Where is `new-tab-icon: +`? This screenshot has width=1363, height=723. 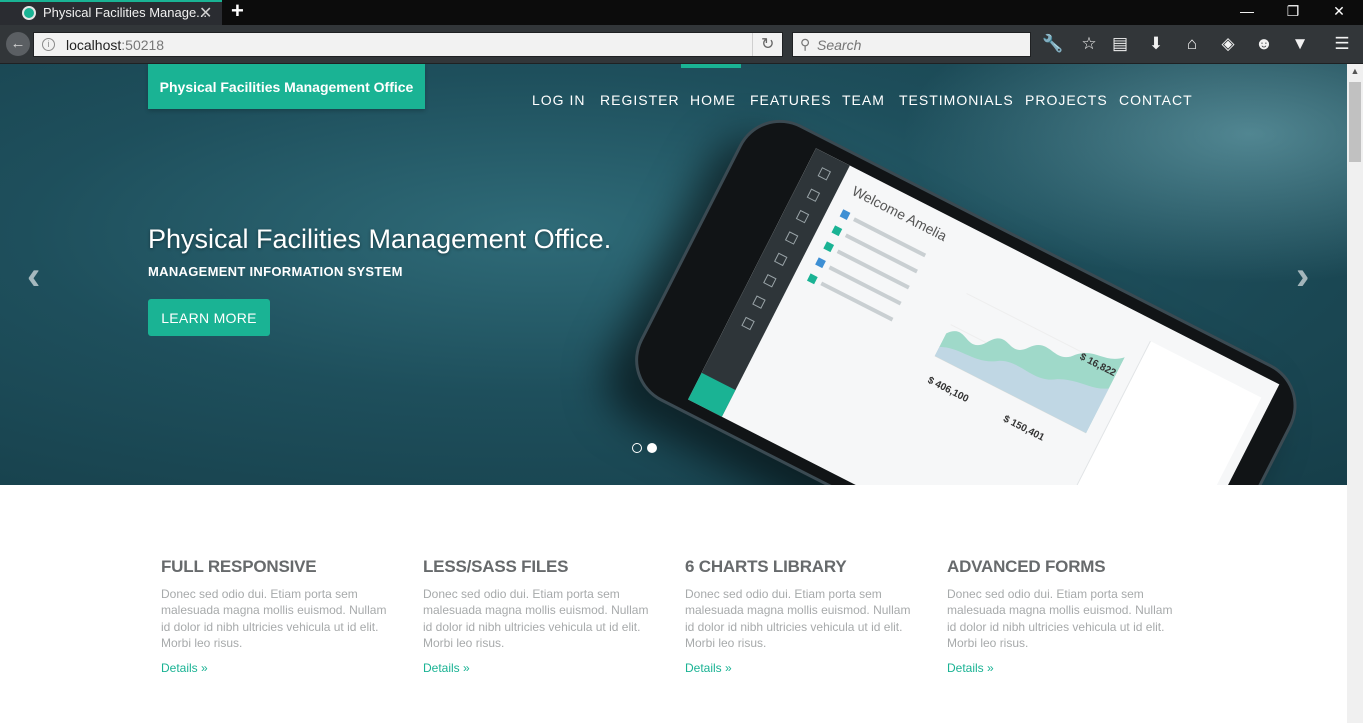
new-tab-icon: + is located at coordinates (237, 12).